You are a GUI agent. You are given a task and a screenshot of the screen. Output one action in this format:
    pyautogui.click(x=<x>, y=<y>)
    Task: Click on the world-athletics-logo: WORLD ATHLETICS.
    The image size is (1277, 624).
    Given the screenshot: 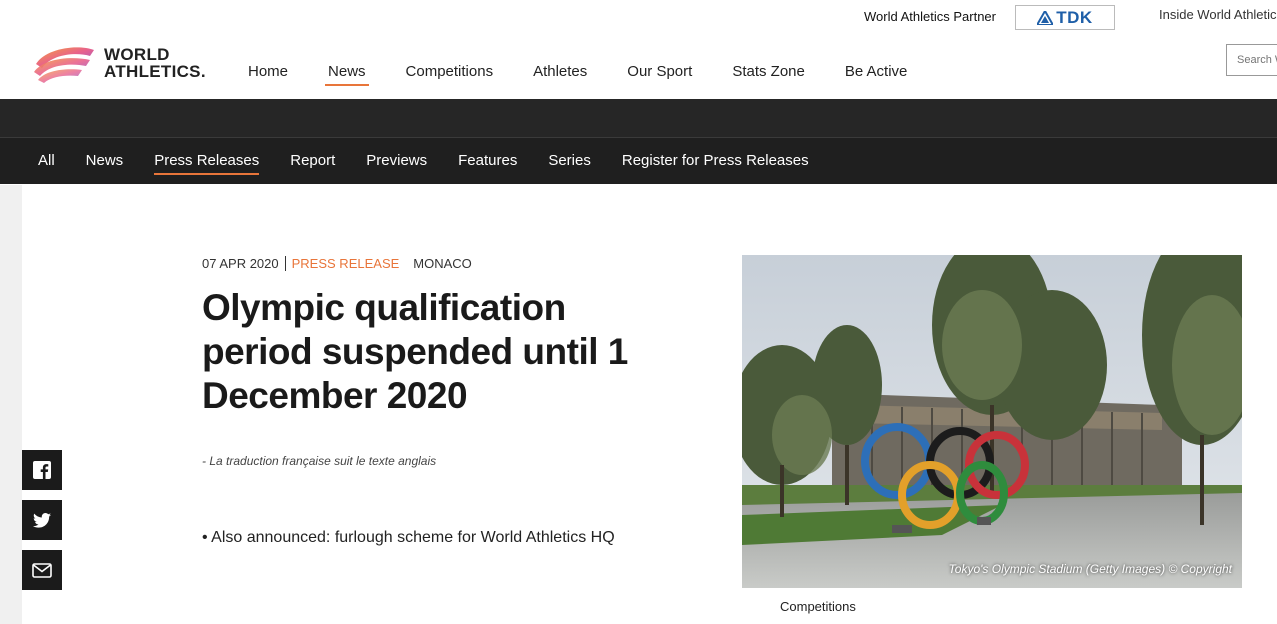 What is the action you would take?
    pyautogui.click(x=122, y=63)
    